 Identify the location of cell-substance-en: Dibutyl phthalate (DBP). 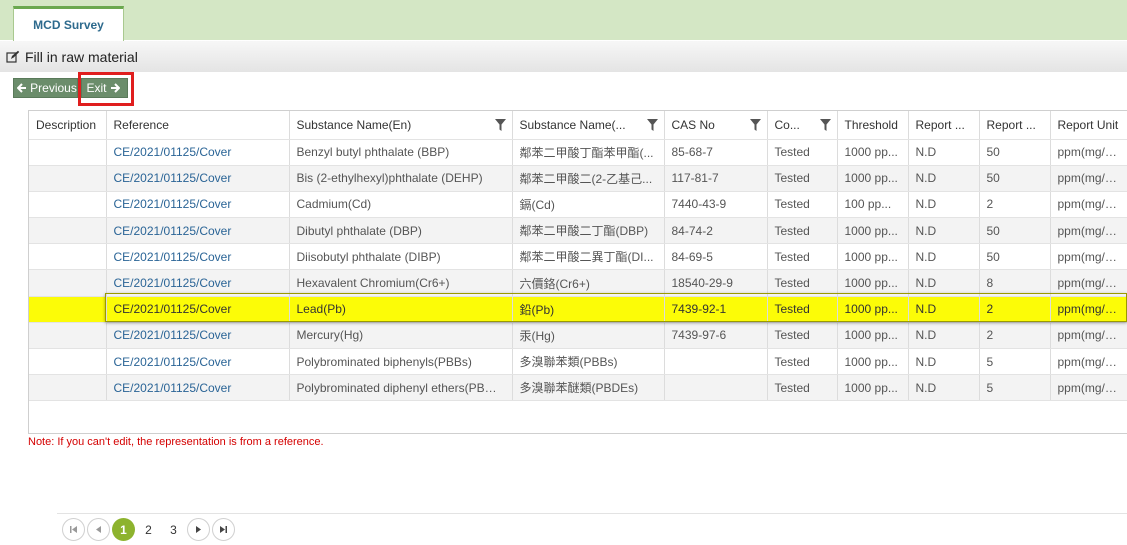
(401, 231).